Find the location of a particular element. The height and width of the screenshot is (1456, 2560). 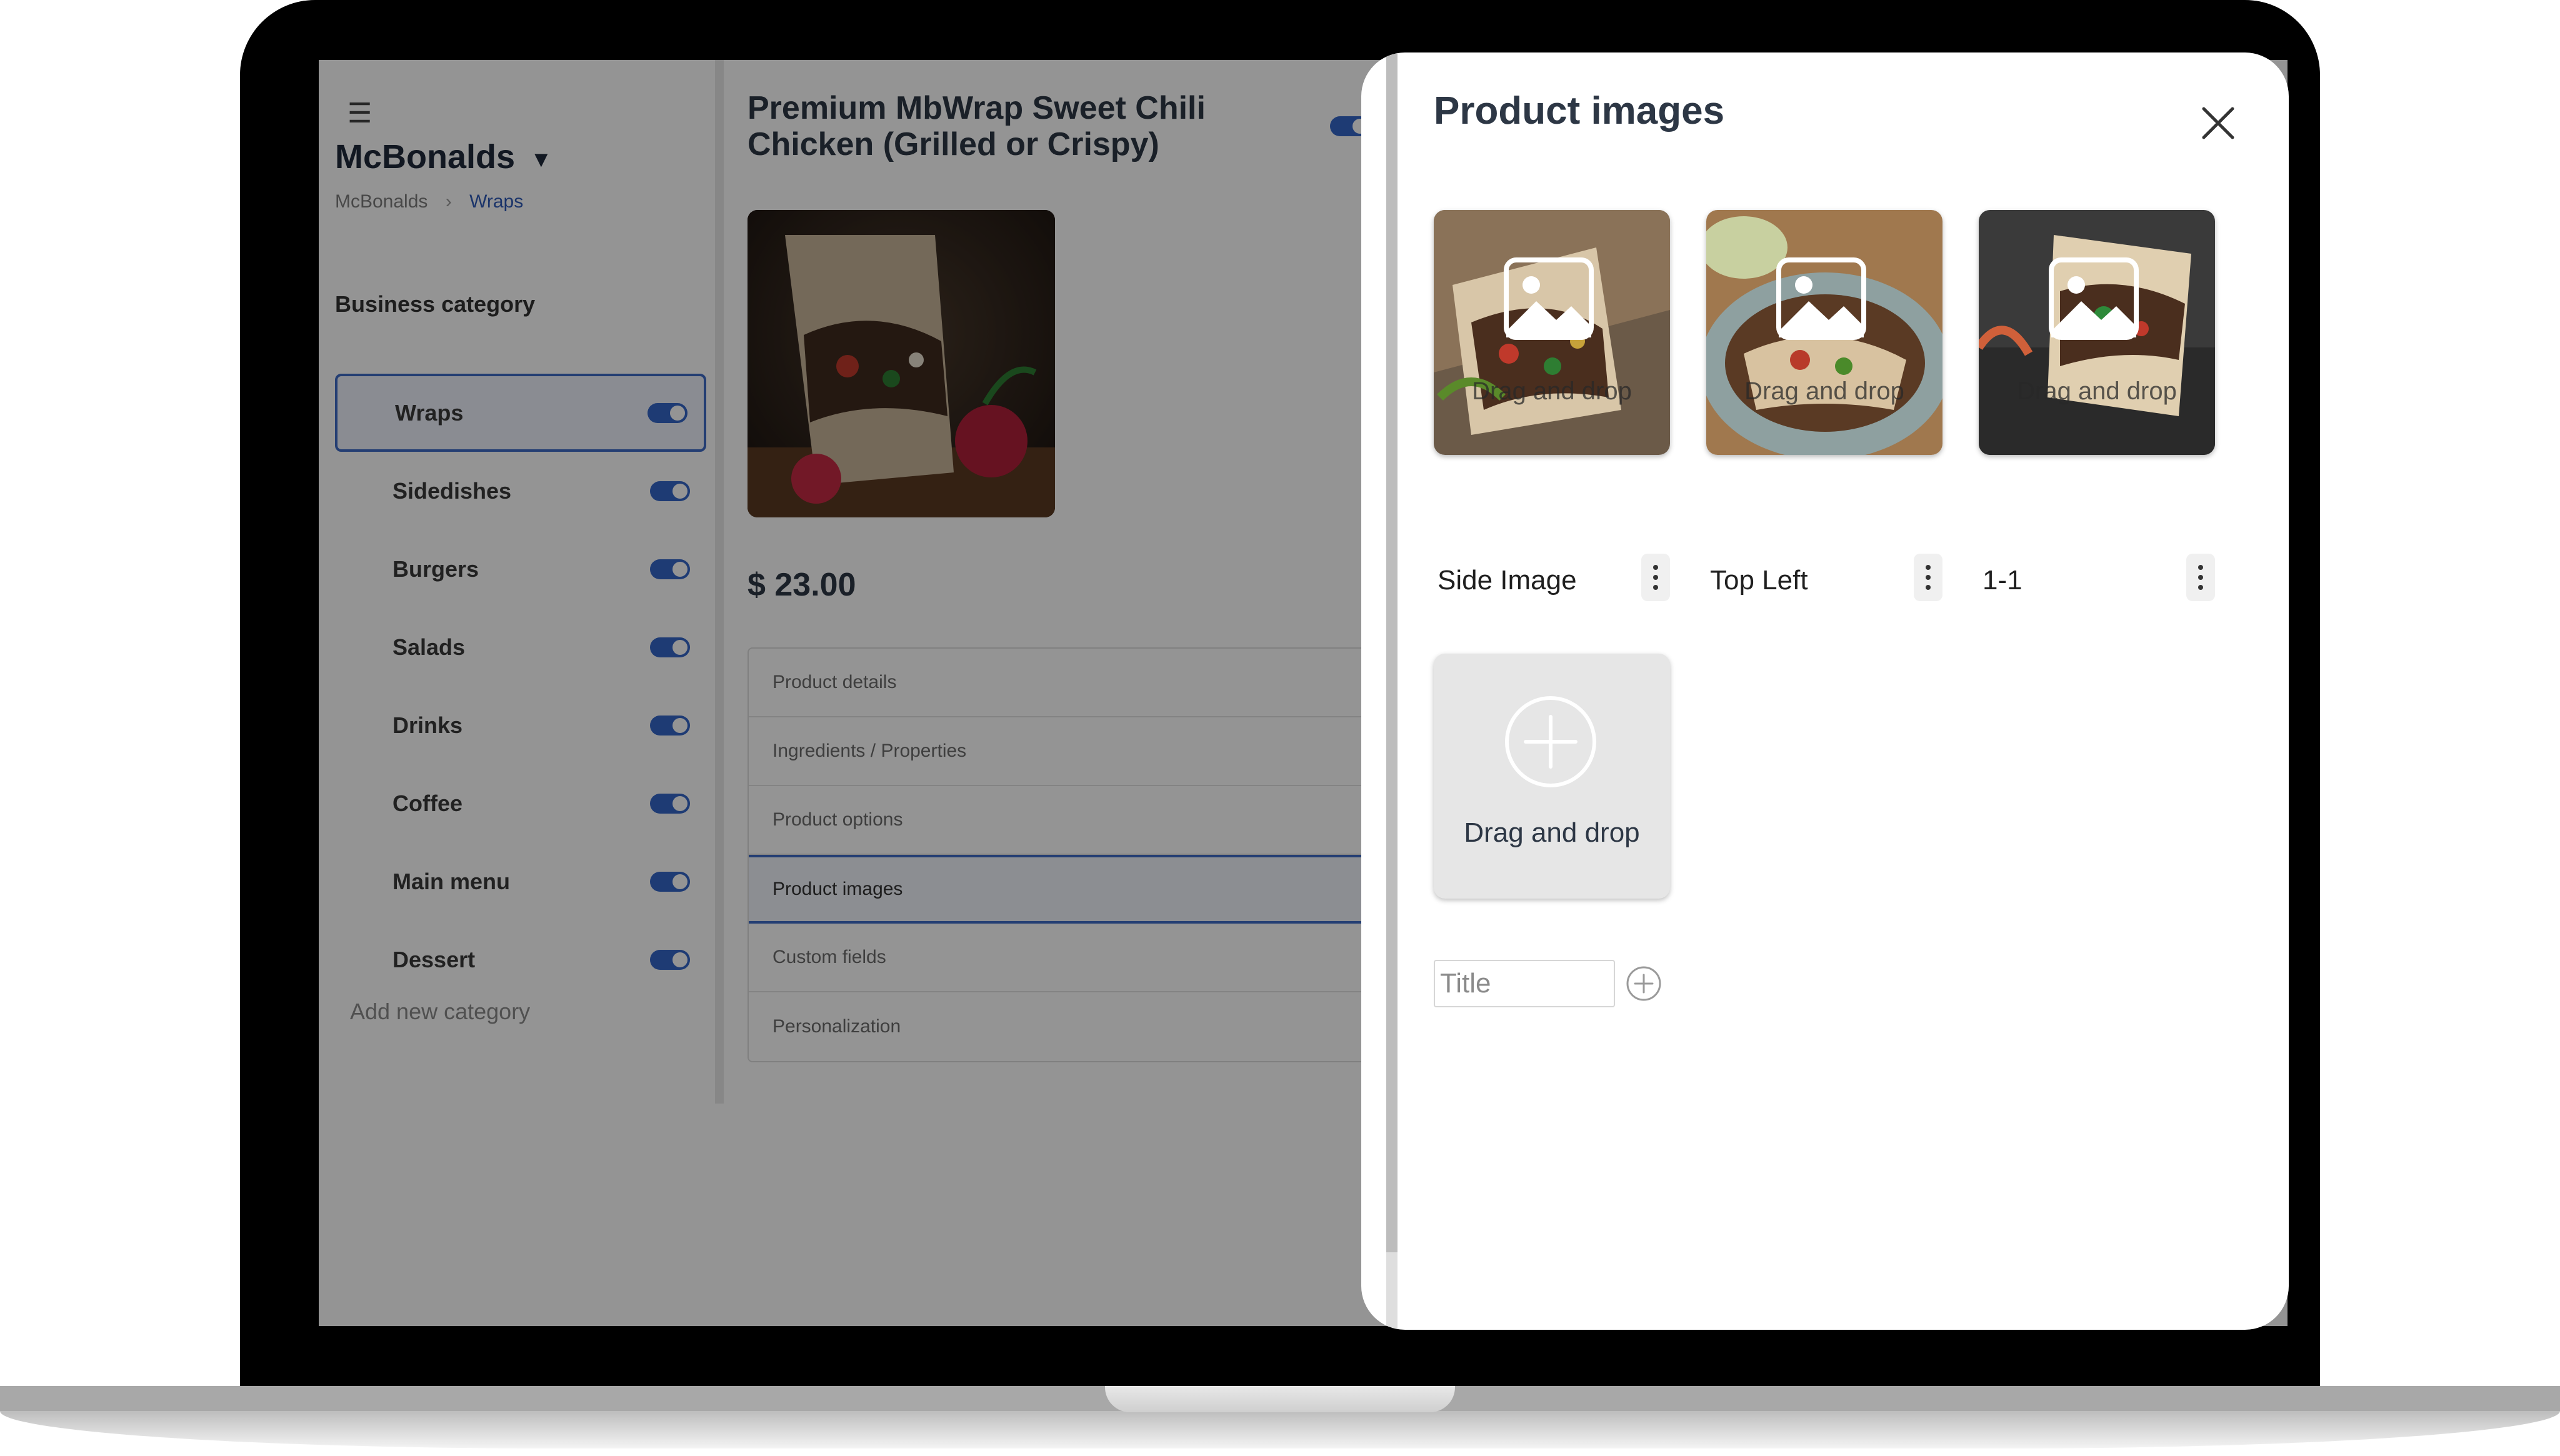

laptop-notch is located at coordinates (1280, 1399).